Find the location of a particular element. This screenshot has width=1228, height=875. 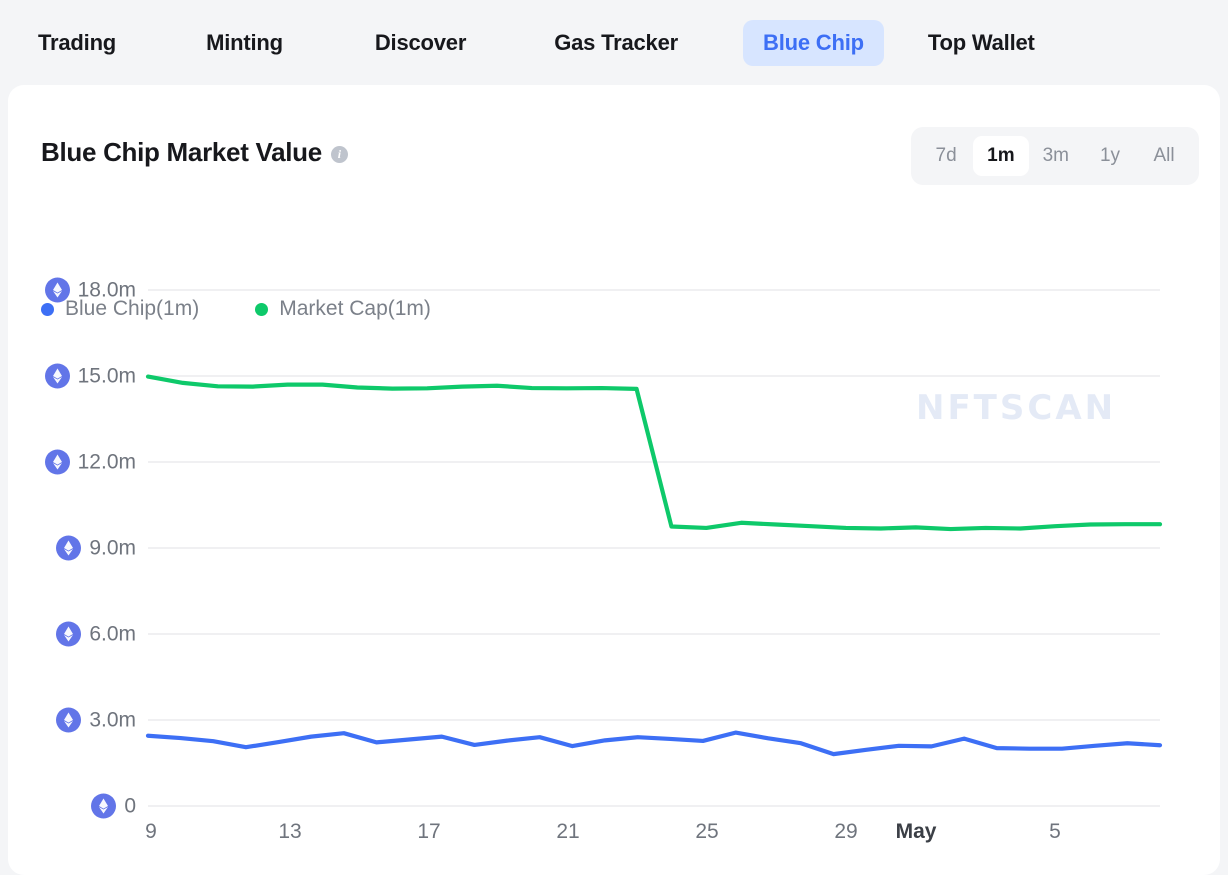

nav-tab-minting: Minting is located at coordinates (244, 43).